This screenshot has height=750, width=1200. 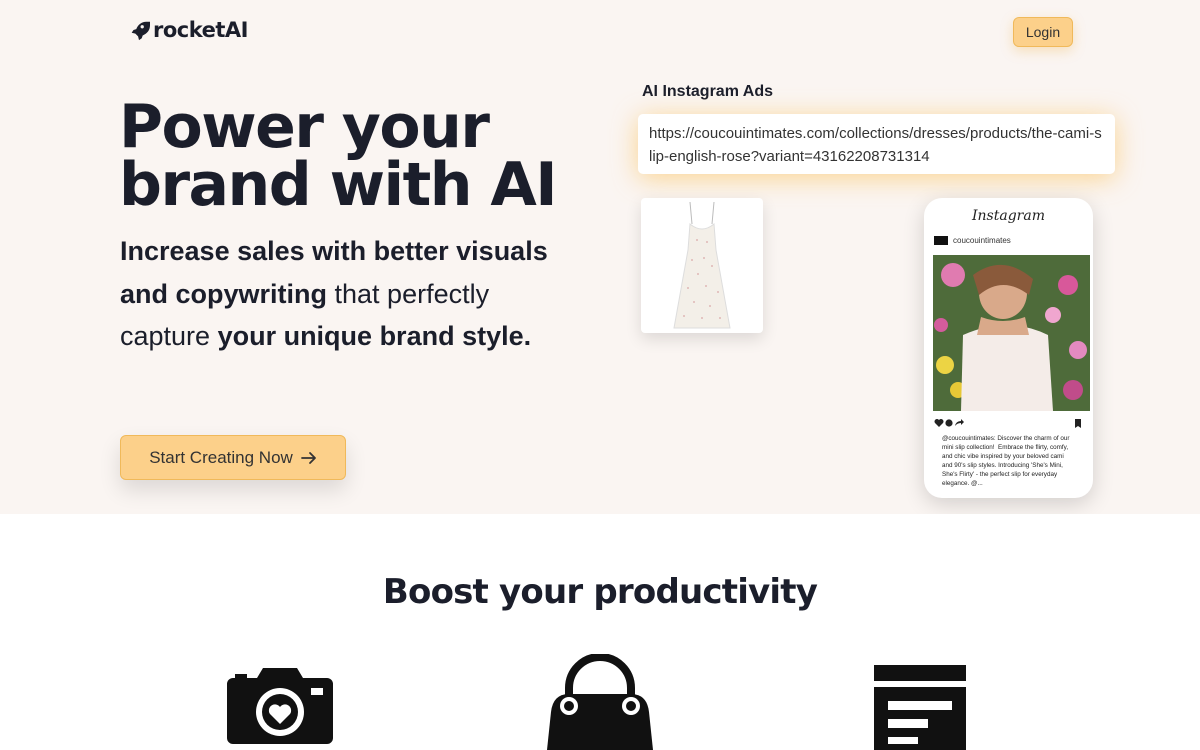 I want to click on ig-action-icons, so click(x=1007, y=423).